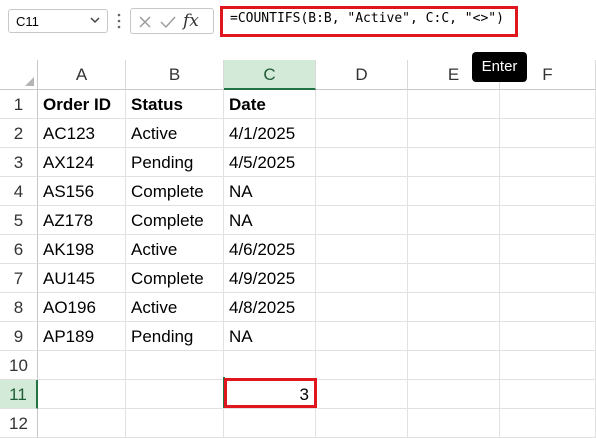  I want to click on row-header-9: 9, so click(19, 336).